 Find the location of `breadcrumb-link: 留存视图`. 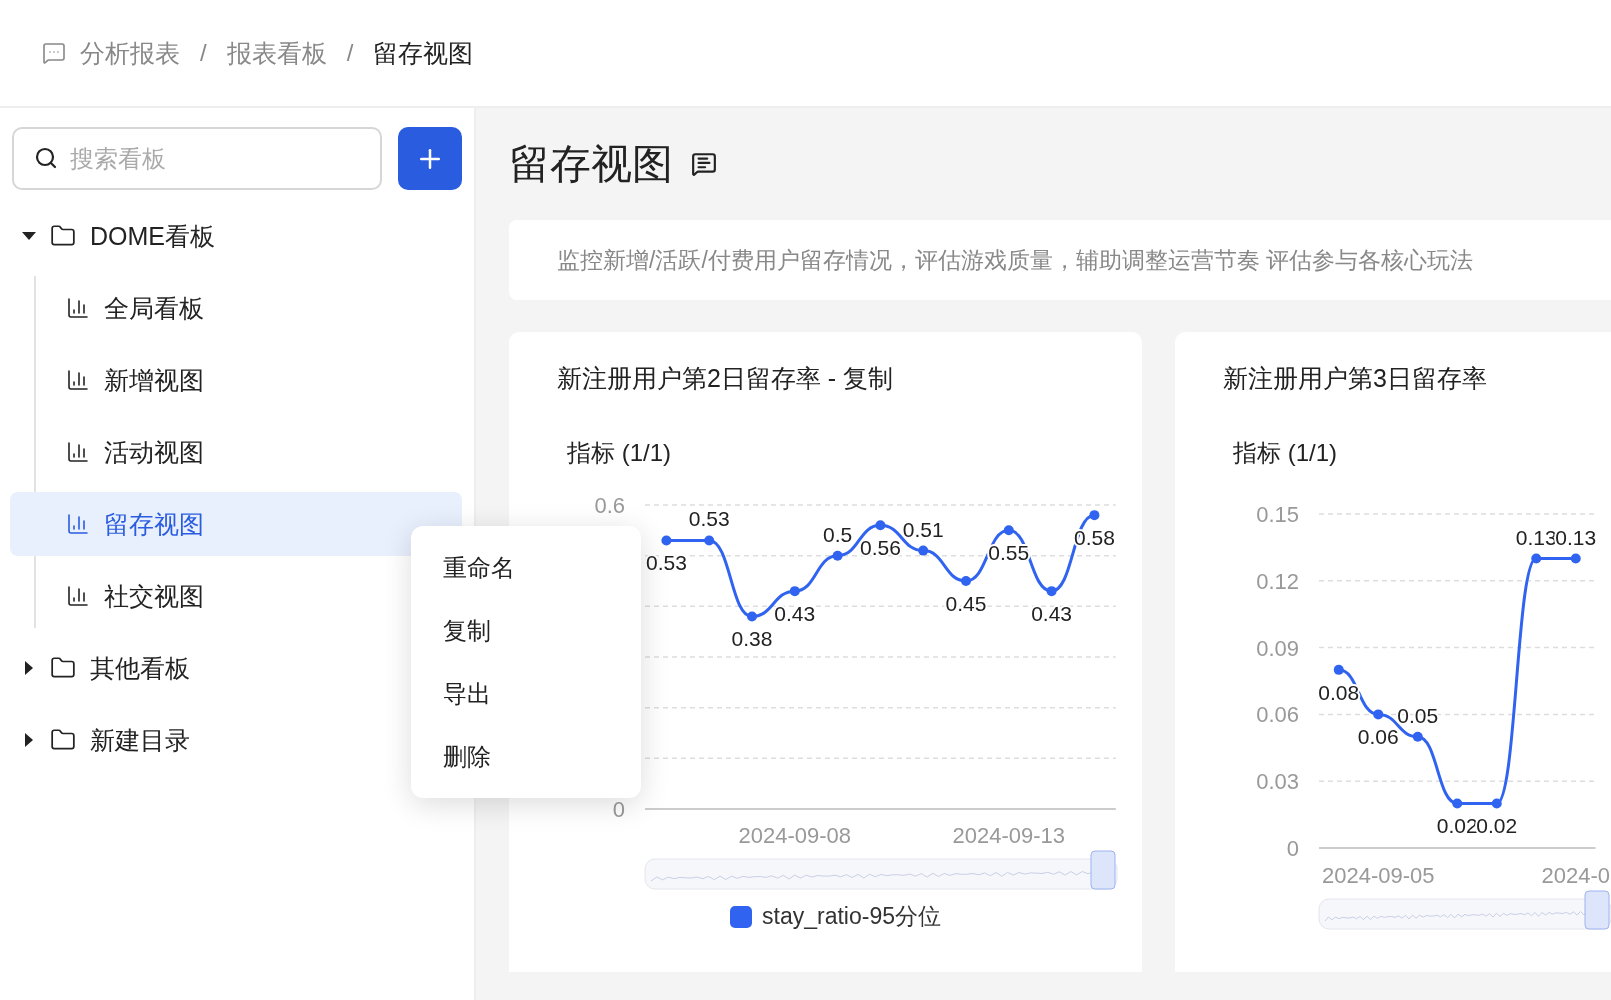

breadcrumb-link: 留存视图 is located at coordinates (423, 53).